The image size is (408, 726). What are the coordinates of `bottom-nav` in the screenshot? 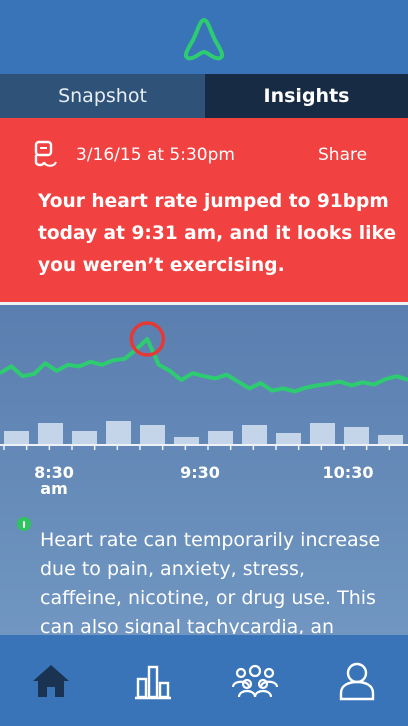 It's located at (204, 680).